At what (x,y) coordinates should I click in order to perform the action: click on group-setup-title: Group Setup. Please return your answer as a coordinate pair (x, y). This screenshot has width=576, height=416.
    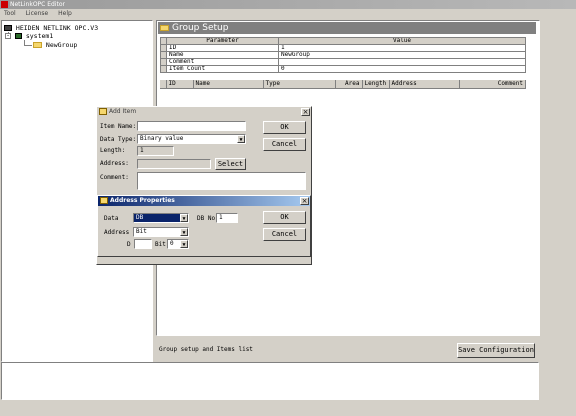
    Looking at the image, I should click on (200, 28).